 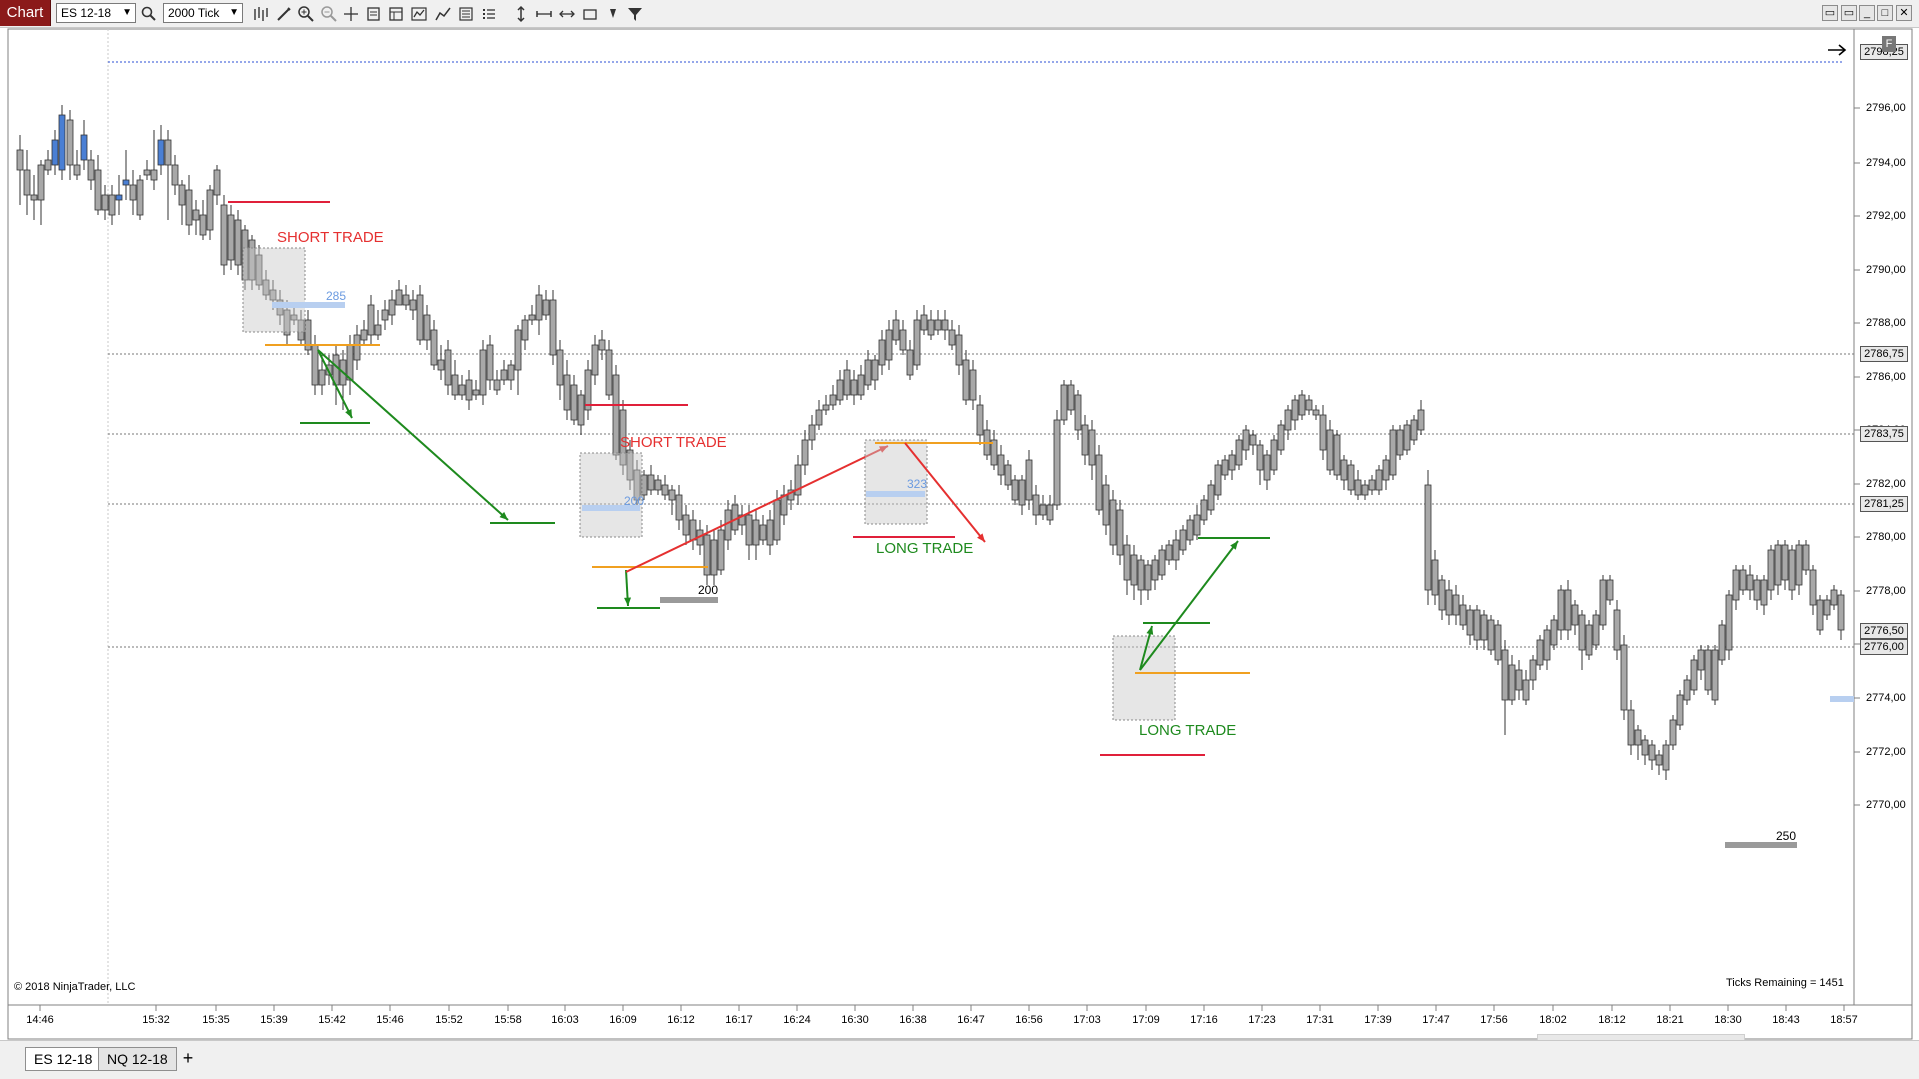 I want to click on bar-style-icon, so click(x=261, y=13).